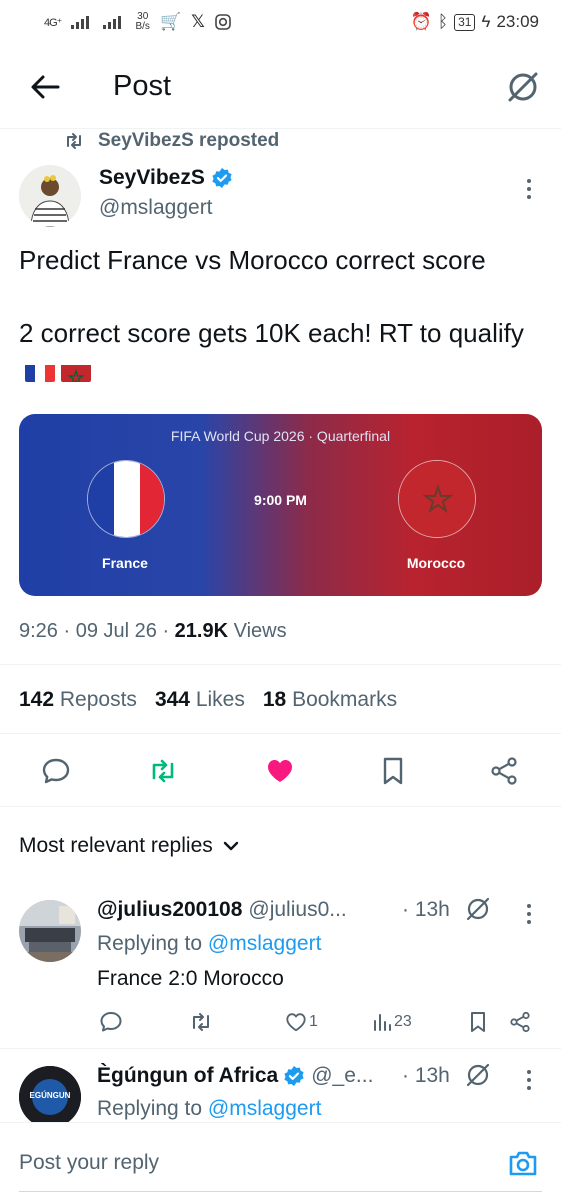 This screenshot has width=561, height=1200. Describe the element at coordinates (393, 771) in the screenshot. I see `bookmark-icon` at that location.